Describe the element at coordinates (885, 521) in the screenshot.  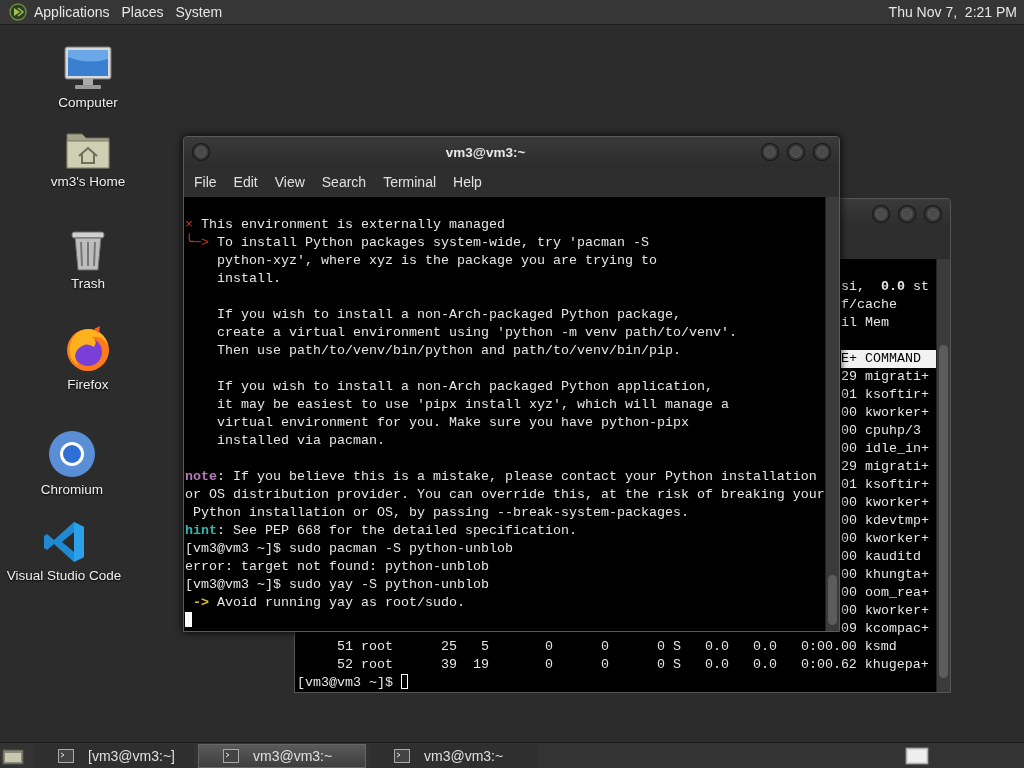
I see `terminal-line: 00 kdevtmp+` at that location.